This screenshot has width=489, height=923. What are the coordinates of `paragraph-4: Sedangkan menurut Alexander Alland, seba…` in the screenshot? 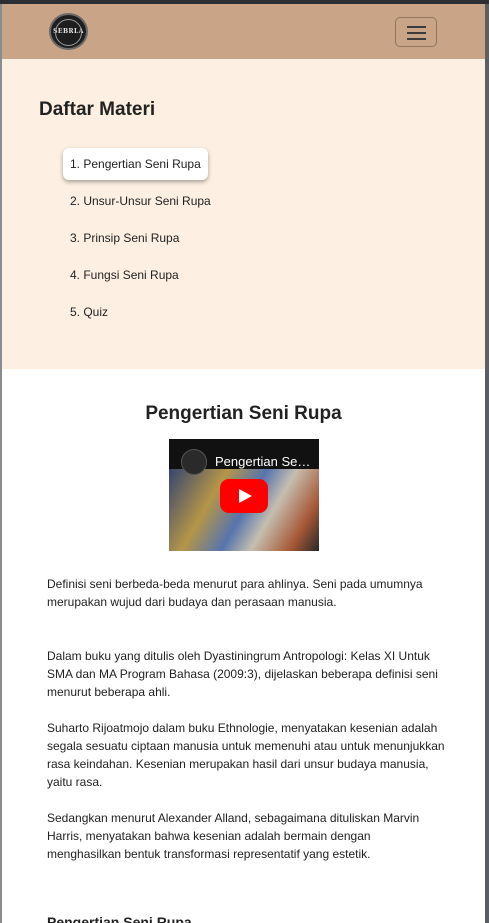 It's located at (233, 836).